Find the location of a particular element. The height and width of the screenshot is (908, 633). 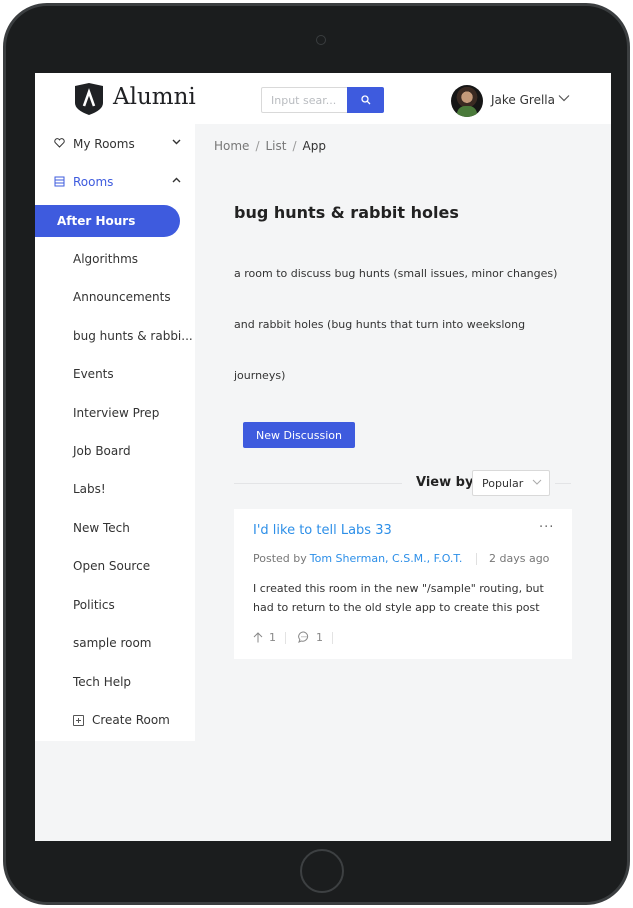

camera-icon is located at coordinates (321, 40).